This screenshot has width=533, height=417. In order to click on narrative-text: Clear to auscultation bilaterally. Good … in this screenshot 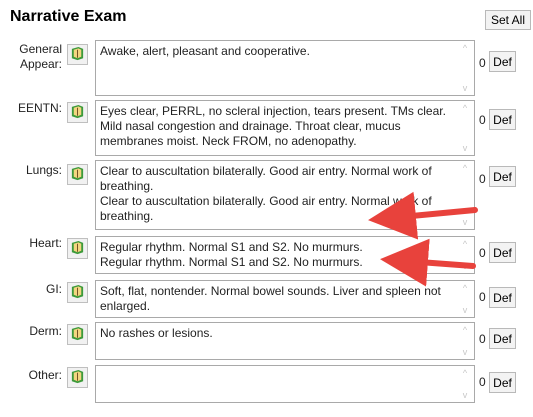, I will do `click(266, 193)`.